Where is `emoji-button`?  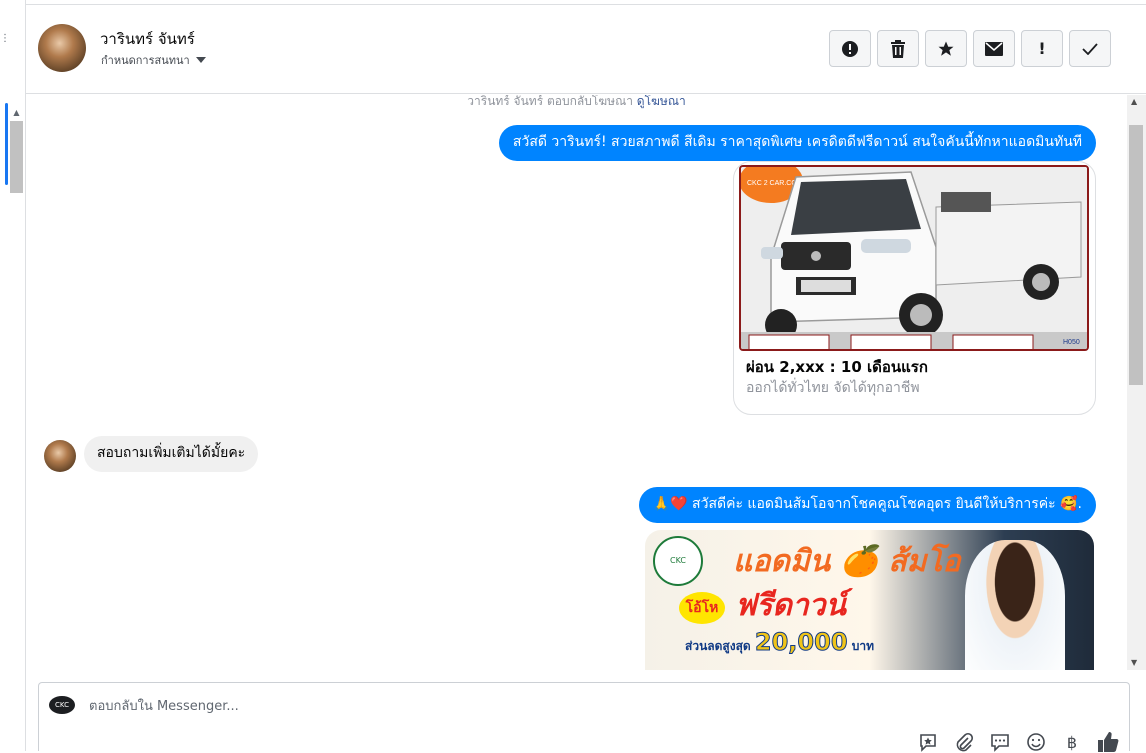 emoji-button is located at coordinates (1036, 742).